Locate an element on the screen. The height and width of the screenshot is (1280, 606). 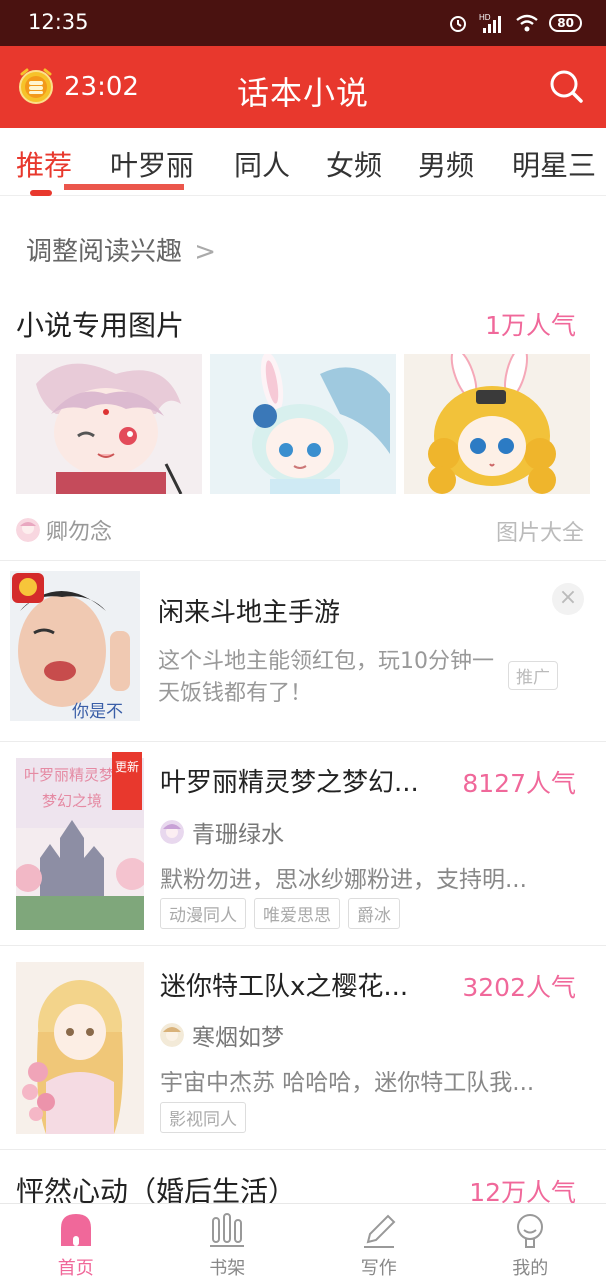
book-tag: 唯爱思思 is located at coordinates (297, 913).